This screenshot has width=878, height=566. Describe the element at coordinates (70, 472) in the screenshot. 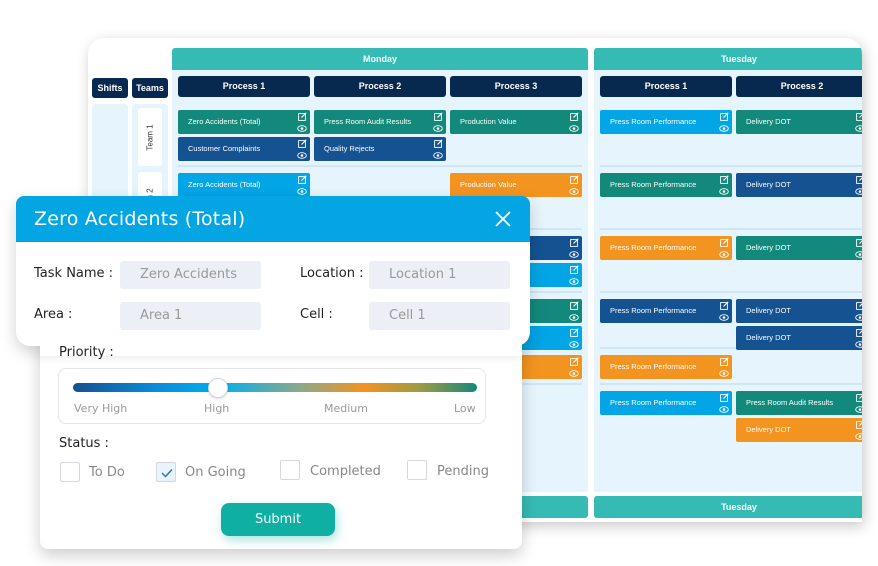

I see `status-checkbox-todo` at that location.